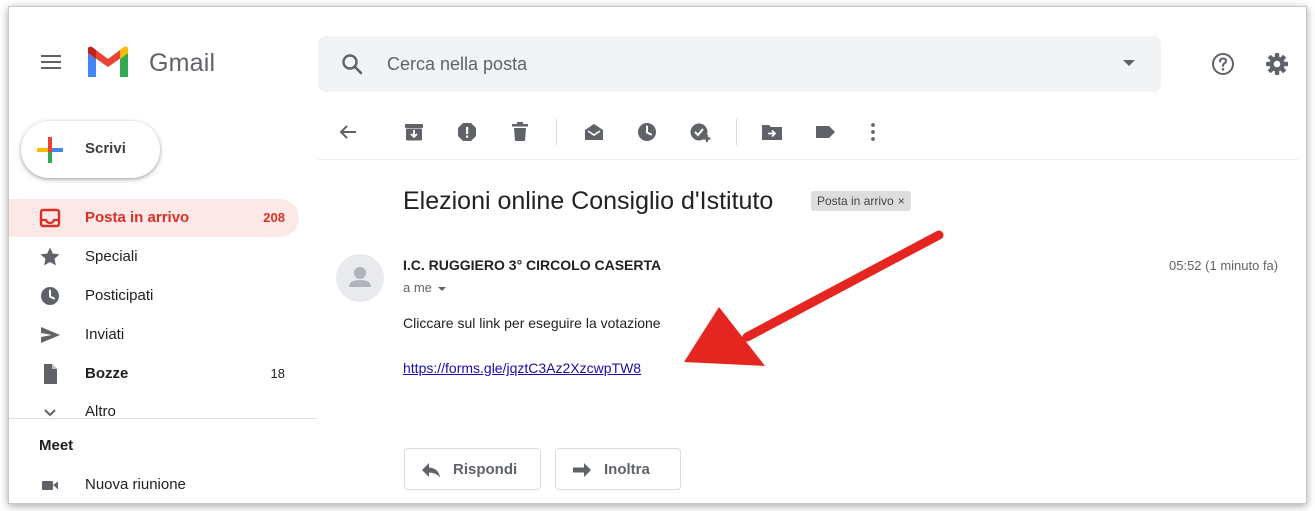  I want to click on inbox-icon, so click(50, 218).